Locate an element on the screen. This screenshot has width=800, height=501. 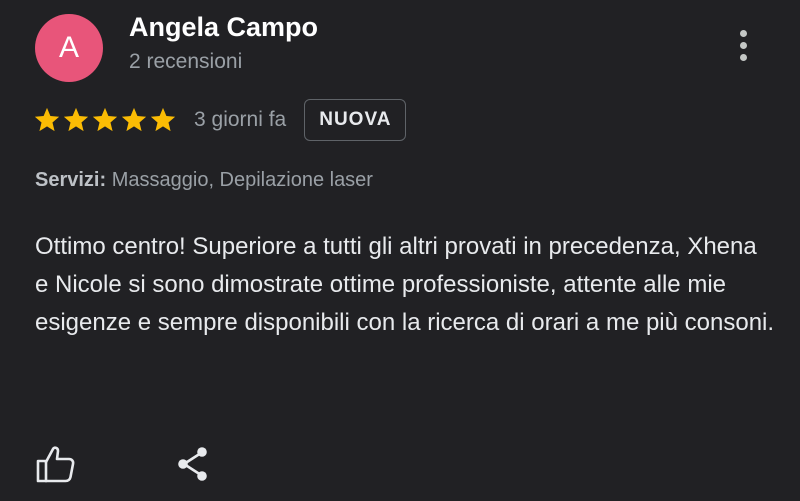
reviewer-name: Angela Campo is located at coordinates (223, 27).